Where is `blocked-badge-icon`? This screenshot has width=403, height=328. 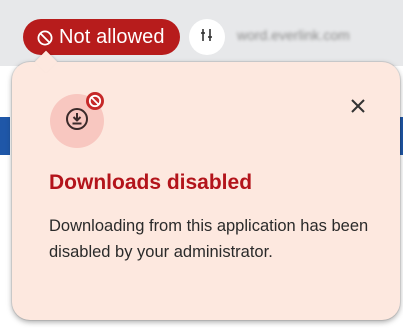
blocked-badge-icon is located at coordinates (95, 101).